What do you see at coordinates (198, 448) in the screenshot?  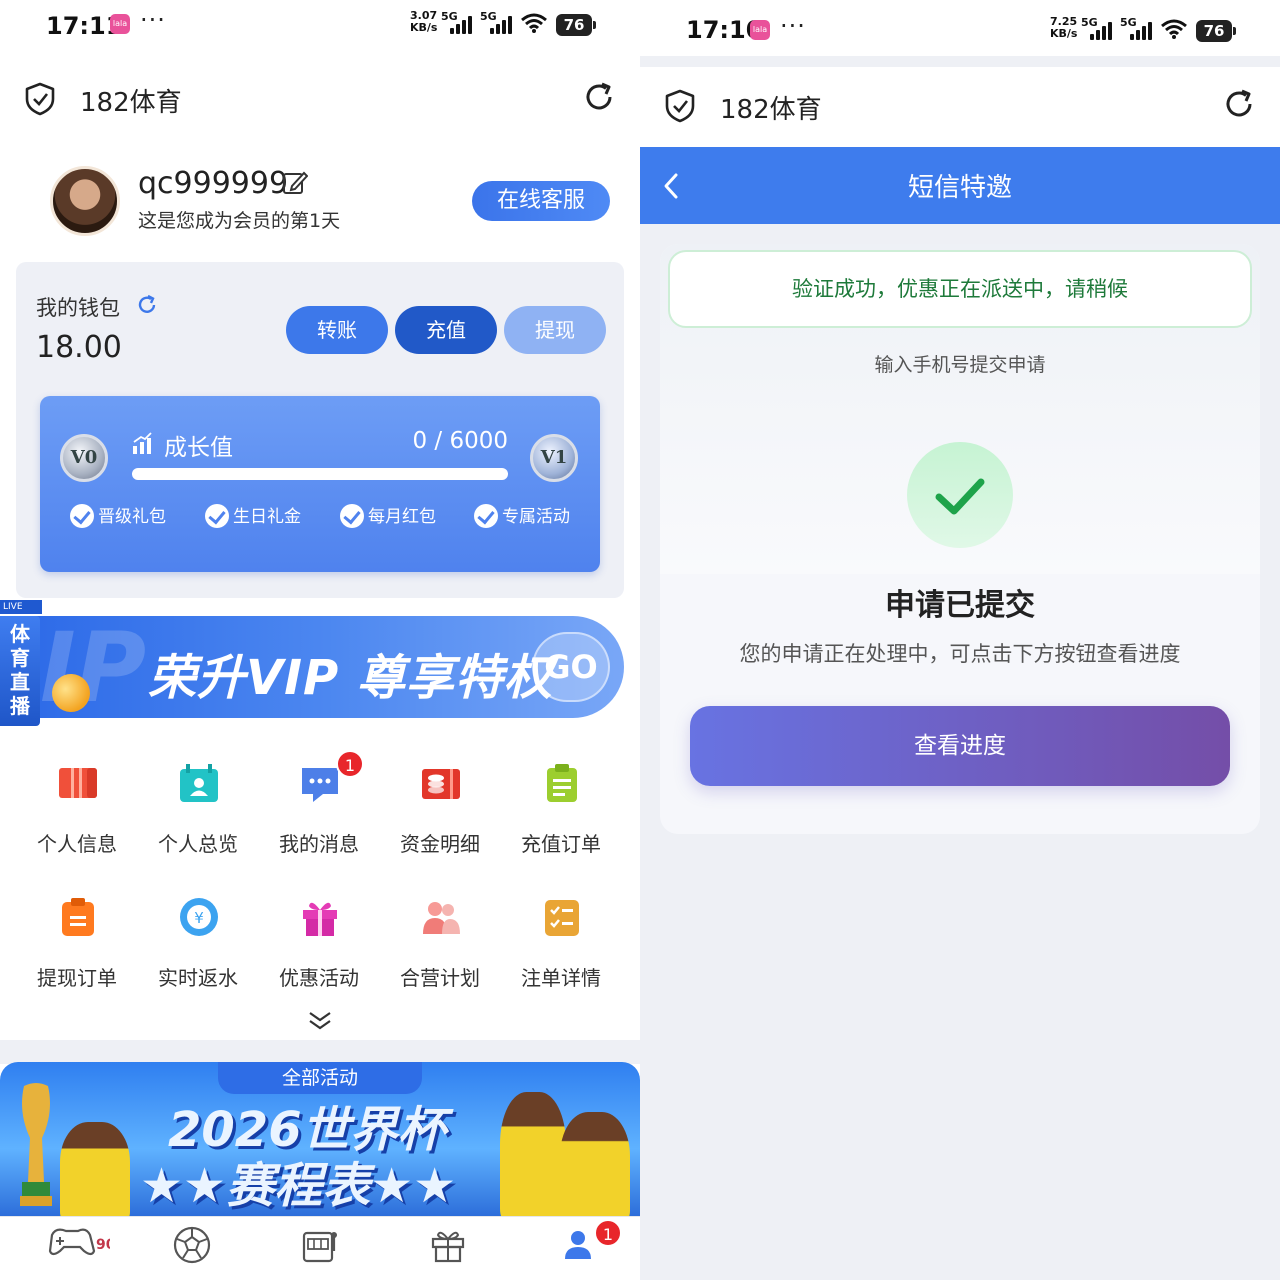 I see `growth-label: 成长值` at bounding box center [198, 448].